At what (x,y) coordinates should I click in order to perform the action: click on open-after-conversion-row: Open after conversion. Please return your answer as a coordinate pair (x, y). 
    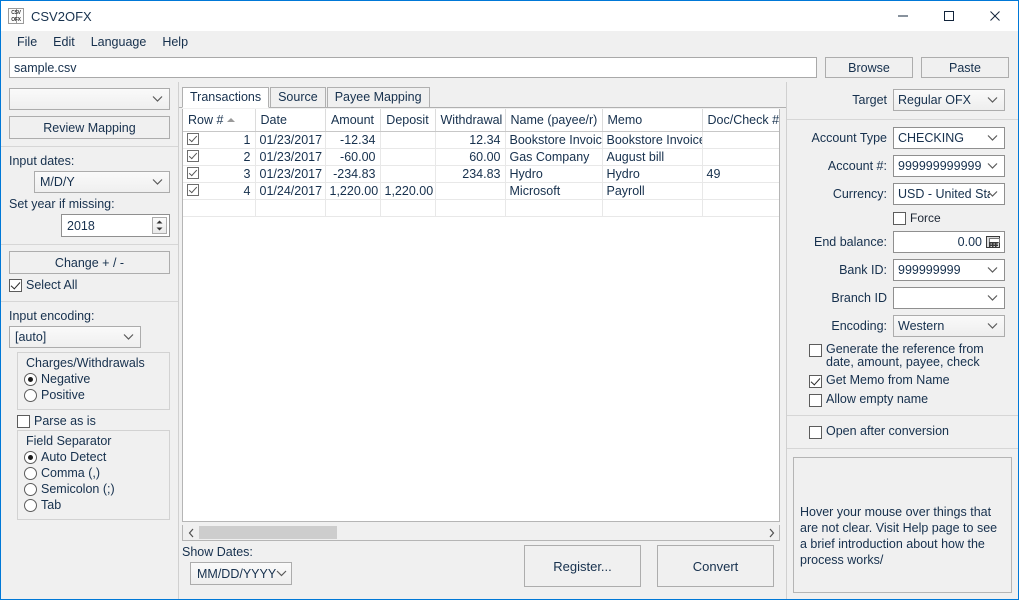
    Looking at the image, I should click on (909, 432).